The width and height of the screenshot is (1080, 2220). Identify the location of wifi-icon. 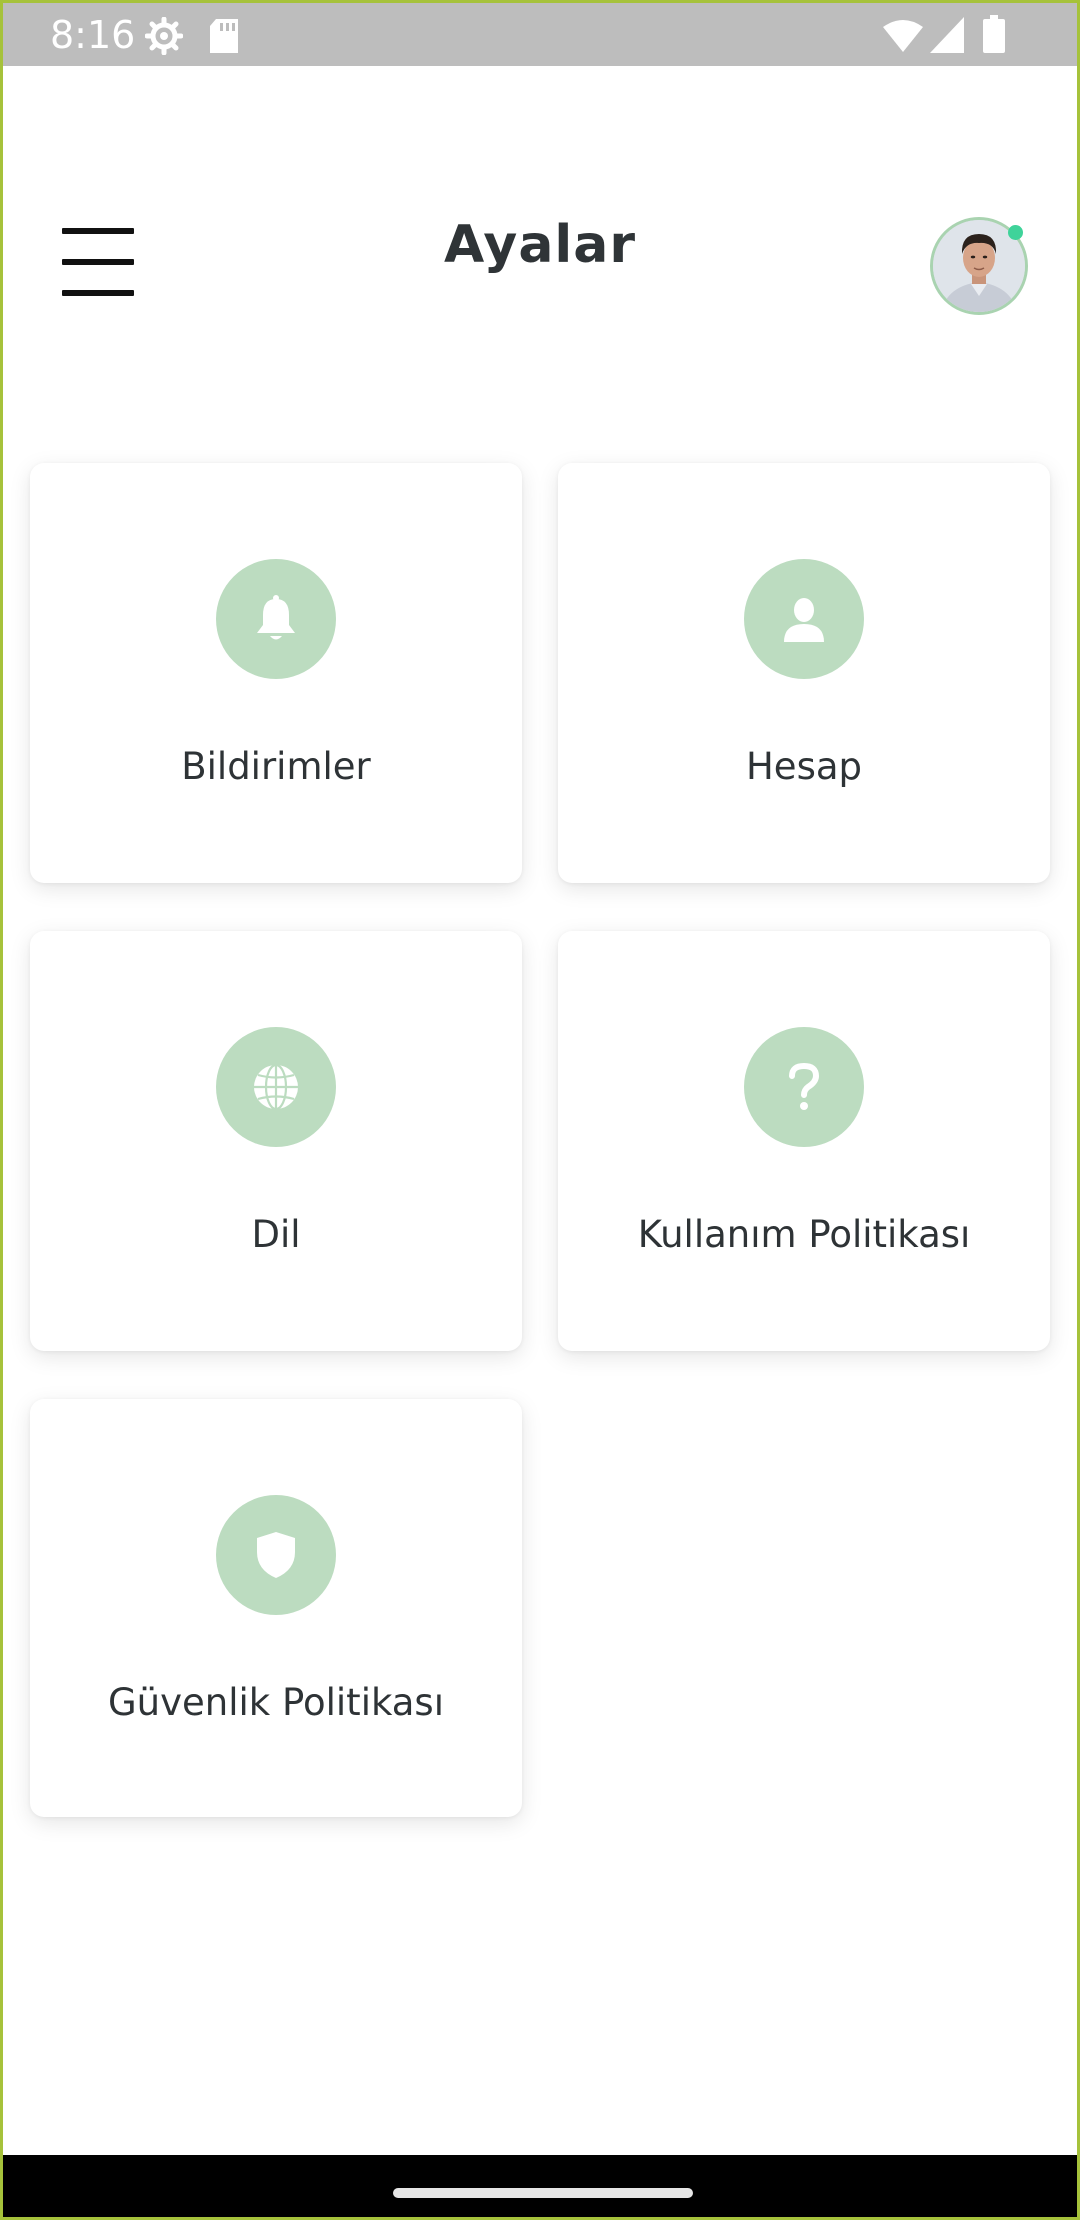
(903, 38).